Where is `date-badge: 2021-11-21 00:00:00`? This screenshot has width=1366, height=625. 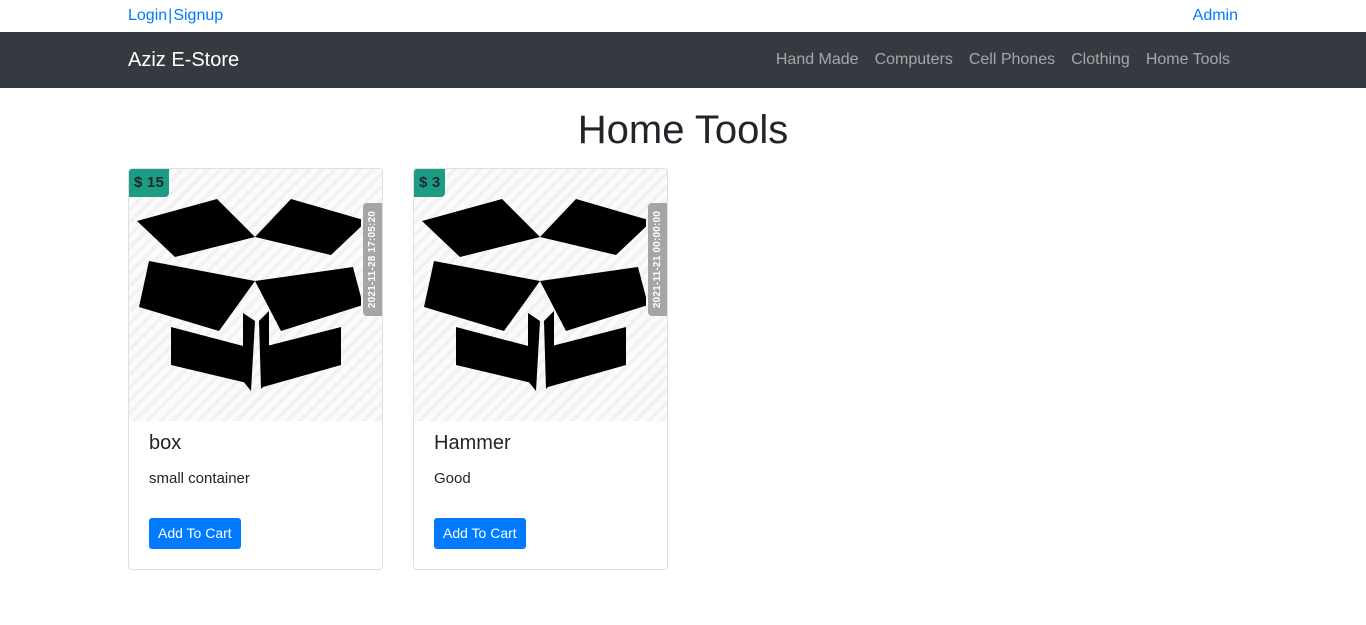 date-badge: 2021-11-21 00:00:00 is located at coordinates (657, 259).